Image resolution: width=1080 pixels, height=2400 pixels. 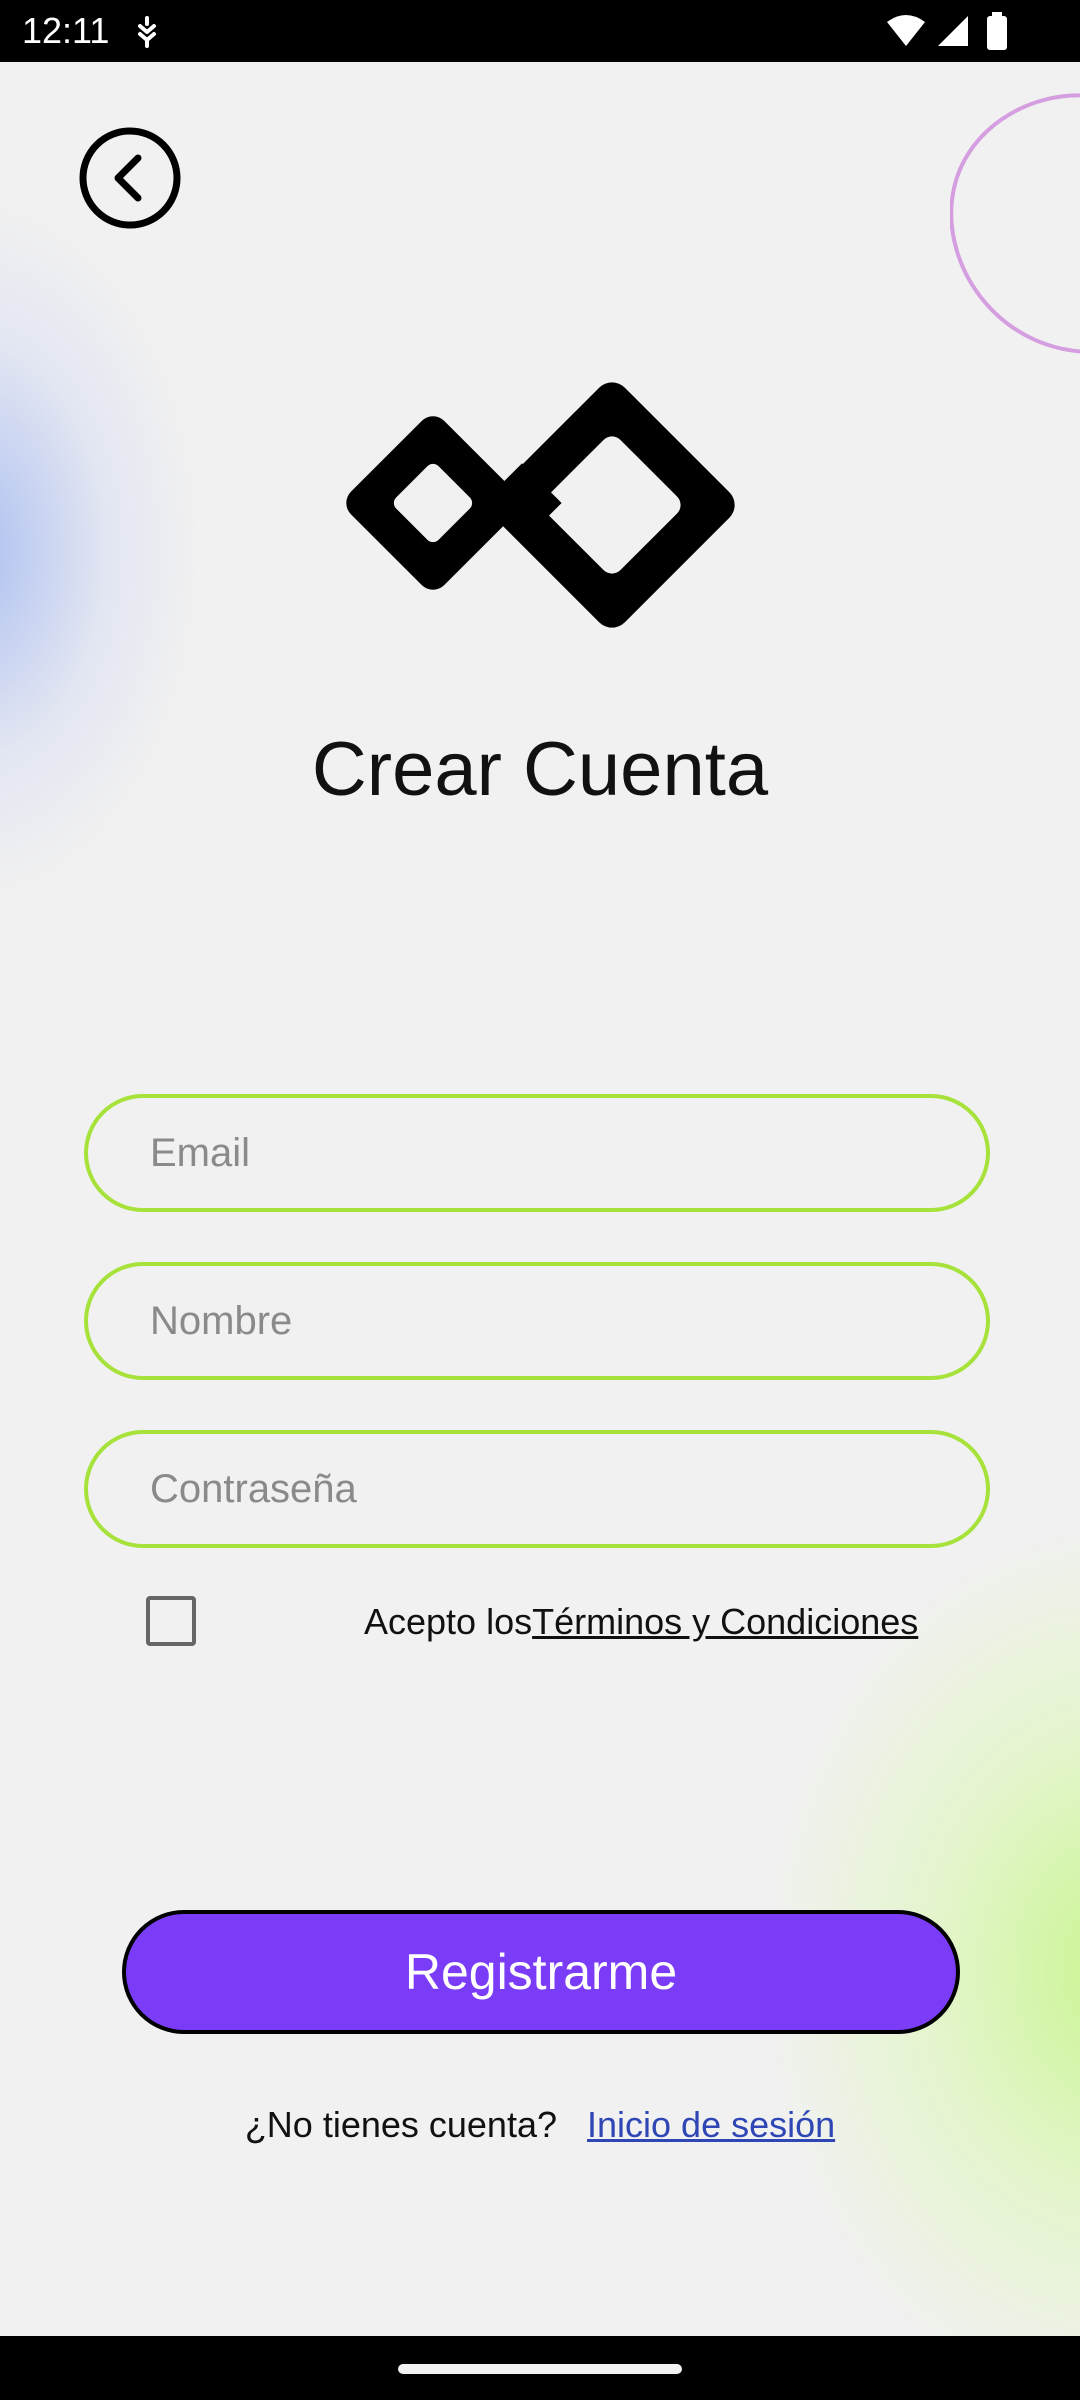 I want to click on terms-checkbox, so click(x=171, y=1621).